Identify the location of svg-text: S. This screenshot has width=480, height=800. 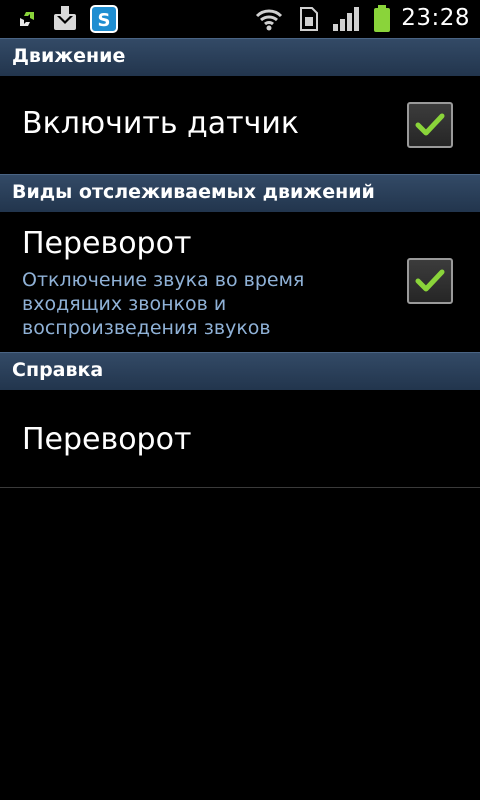
(104, 20).